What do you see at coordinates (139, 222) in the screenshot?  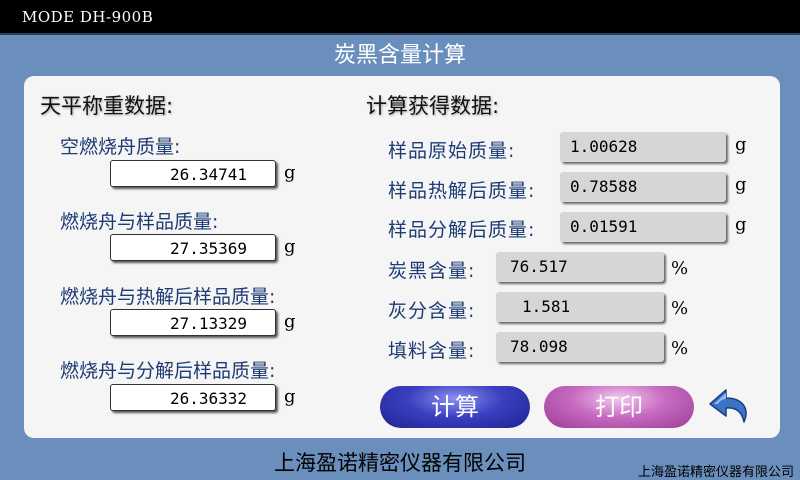 I see `boat-sample-mass-label: 燃烧舟与样品质量:` at bounding box center [139, 222].